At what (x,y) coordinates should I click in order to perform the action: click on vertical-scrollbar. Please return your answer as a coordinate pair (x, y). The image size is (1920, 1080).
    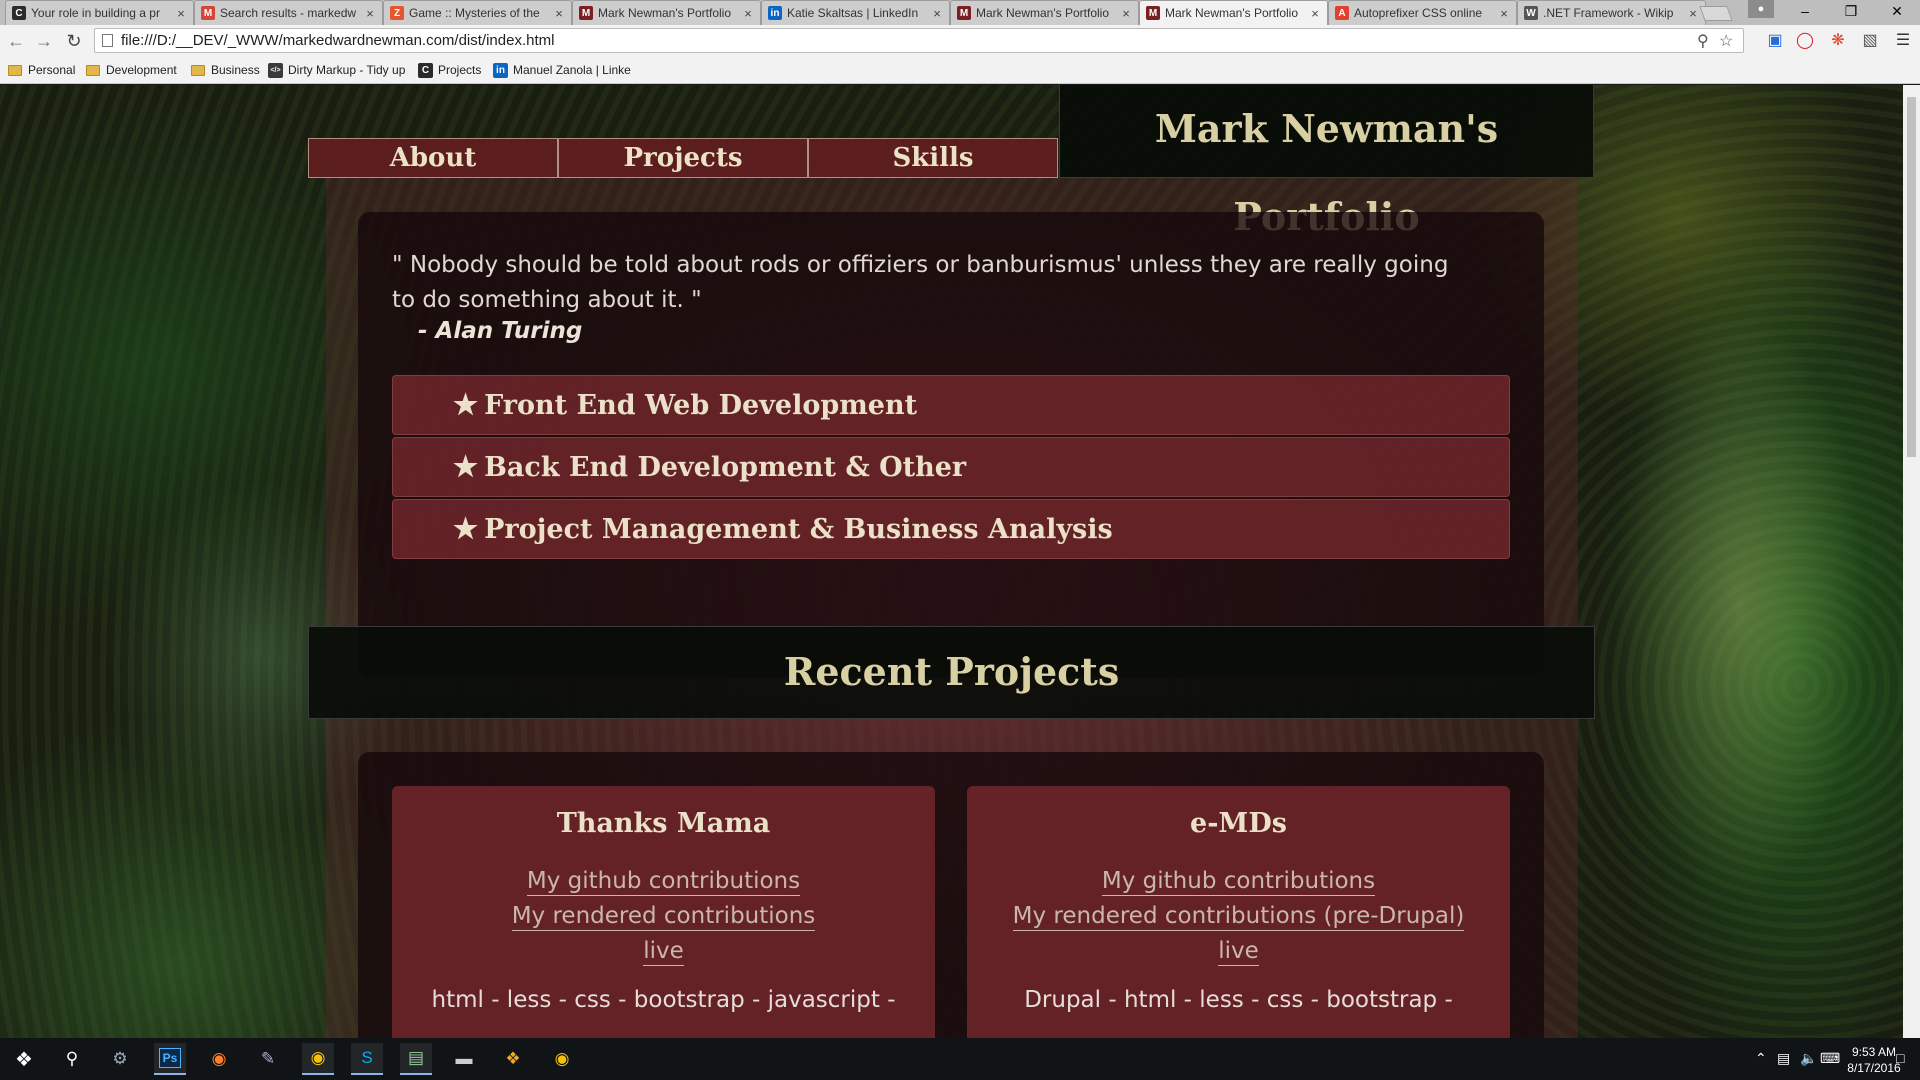
    Looking at the image, I should click on (1911, 561).